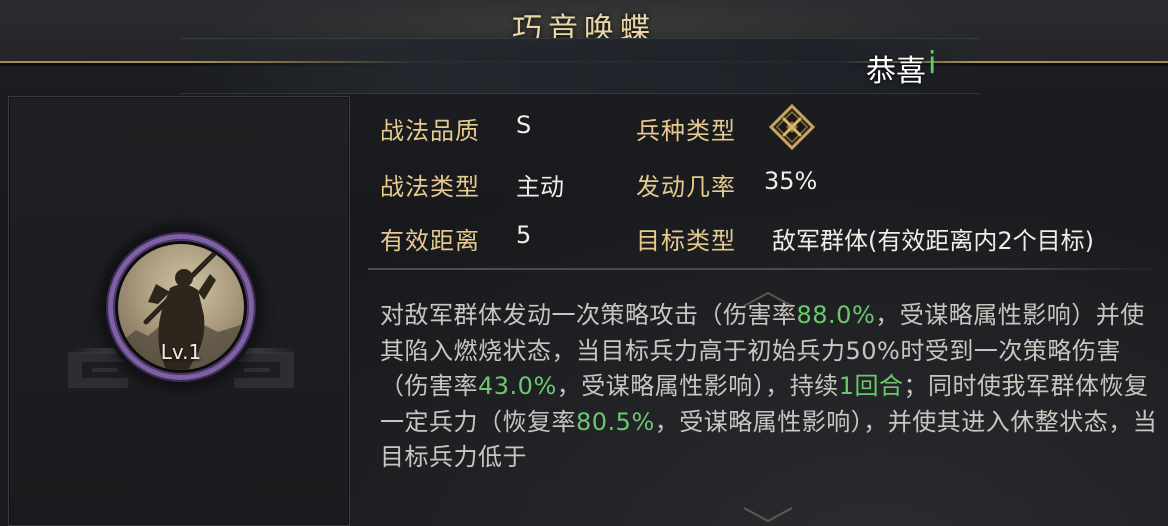 The width and height of the screenshot is (1168, 526). What do you see at coordinates (524, 125) in the screenshot?
I see `quality-value: S` at bounding box center [524, 125].